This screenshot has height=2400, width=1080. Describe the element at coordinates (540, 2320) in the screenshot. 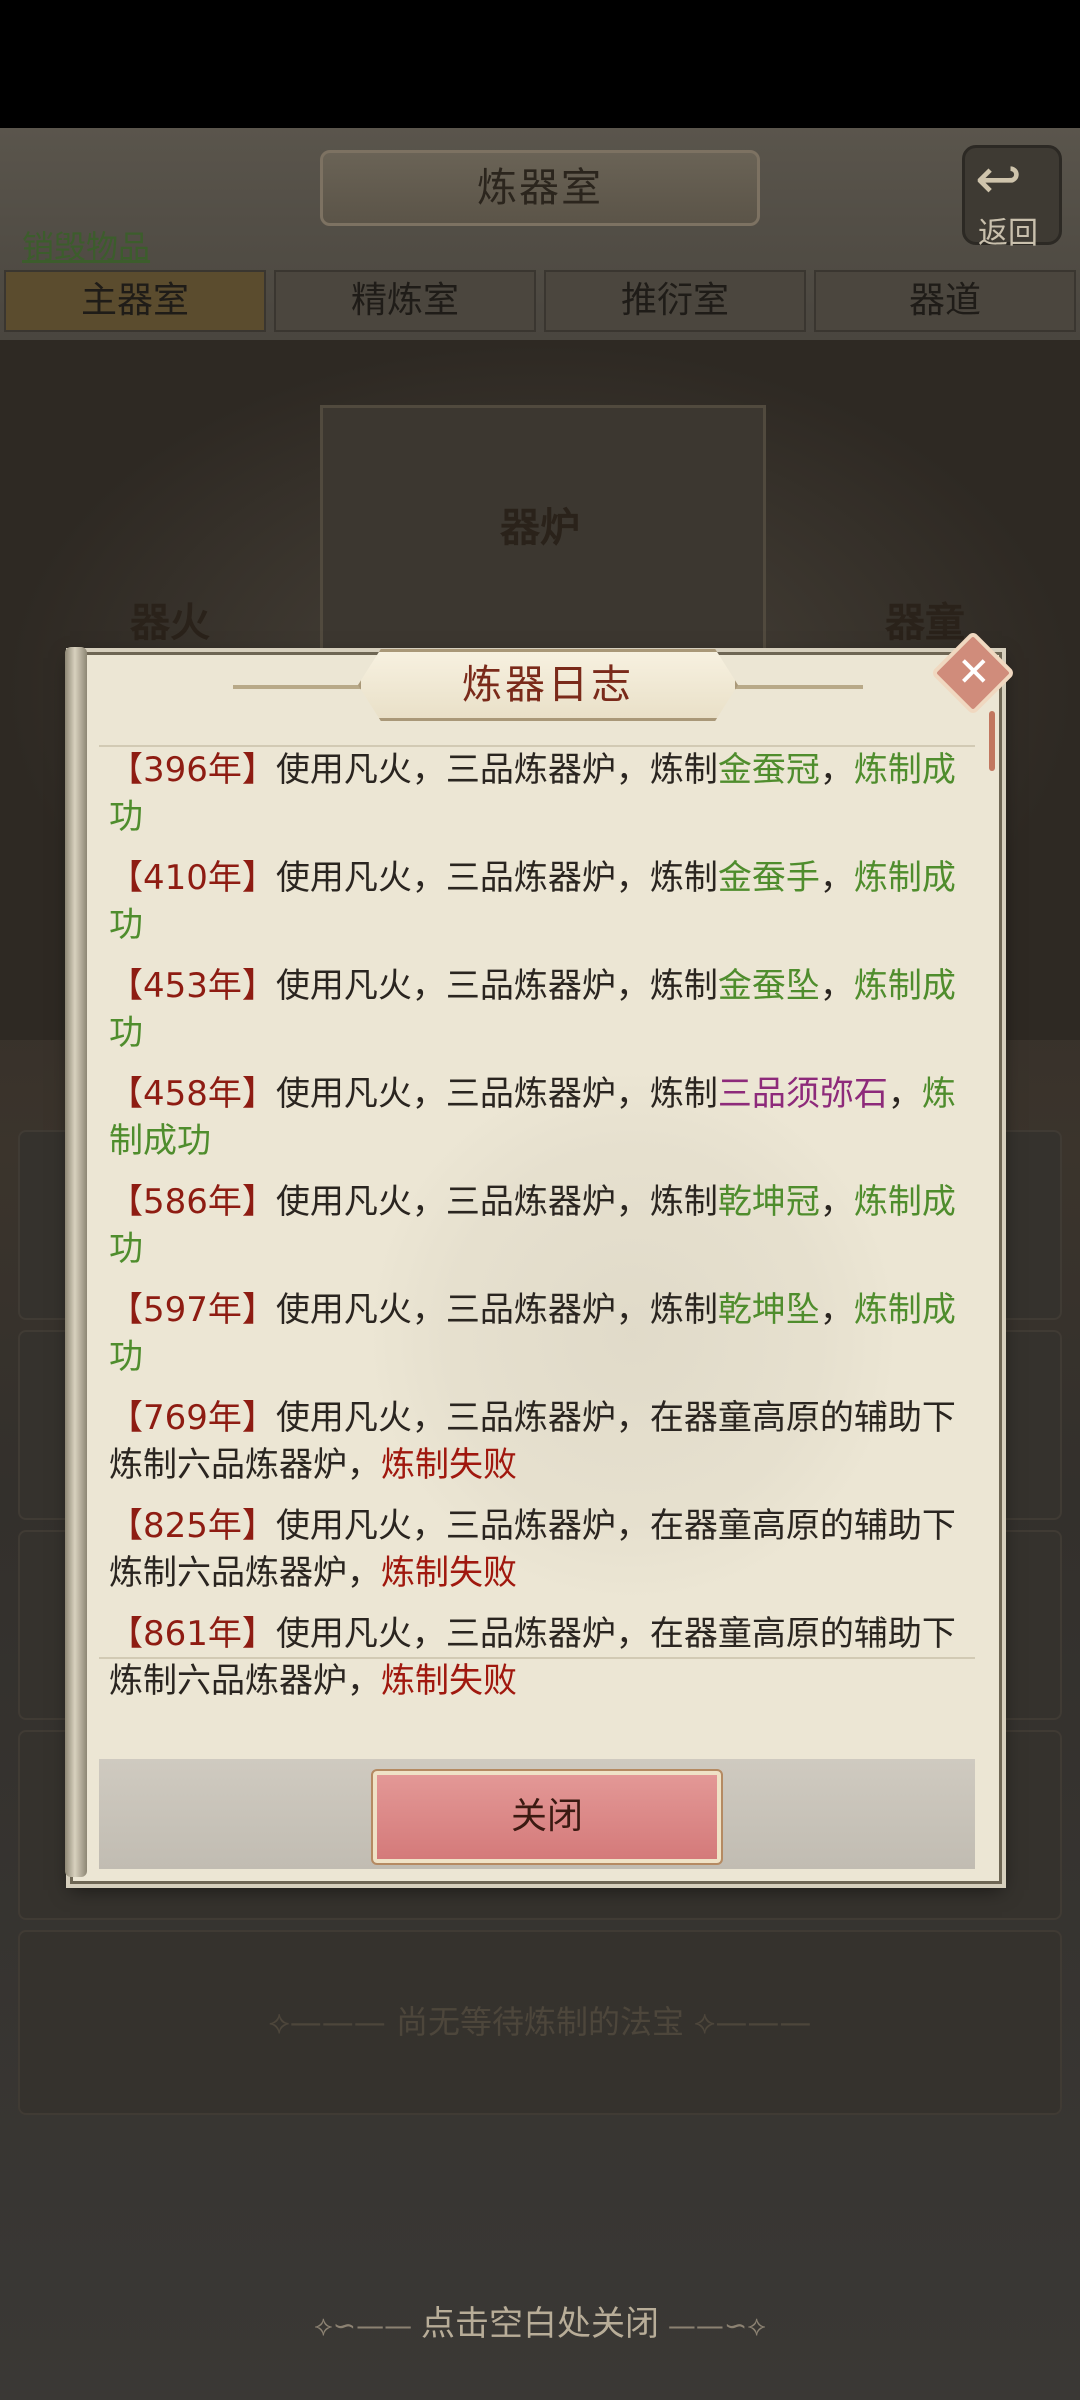

I see `tap-blank-to-close: ⟡∽—— 点击空白处关闭 ——∽⟡` at that location.